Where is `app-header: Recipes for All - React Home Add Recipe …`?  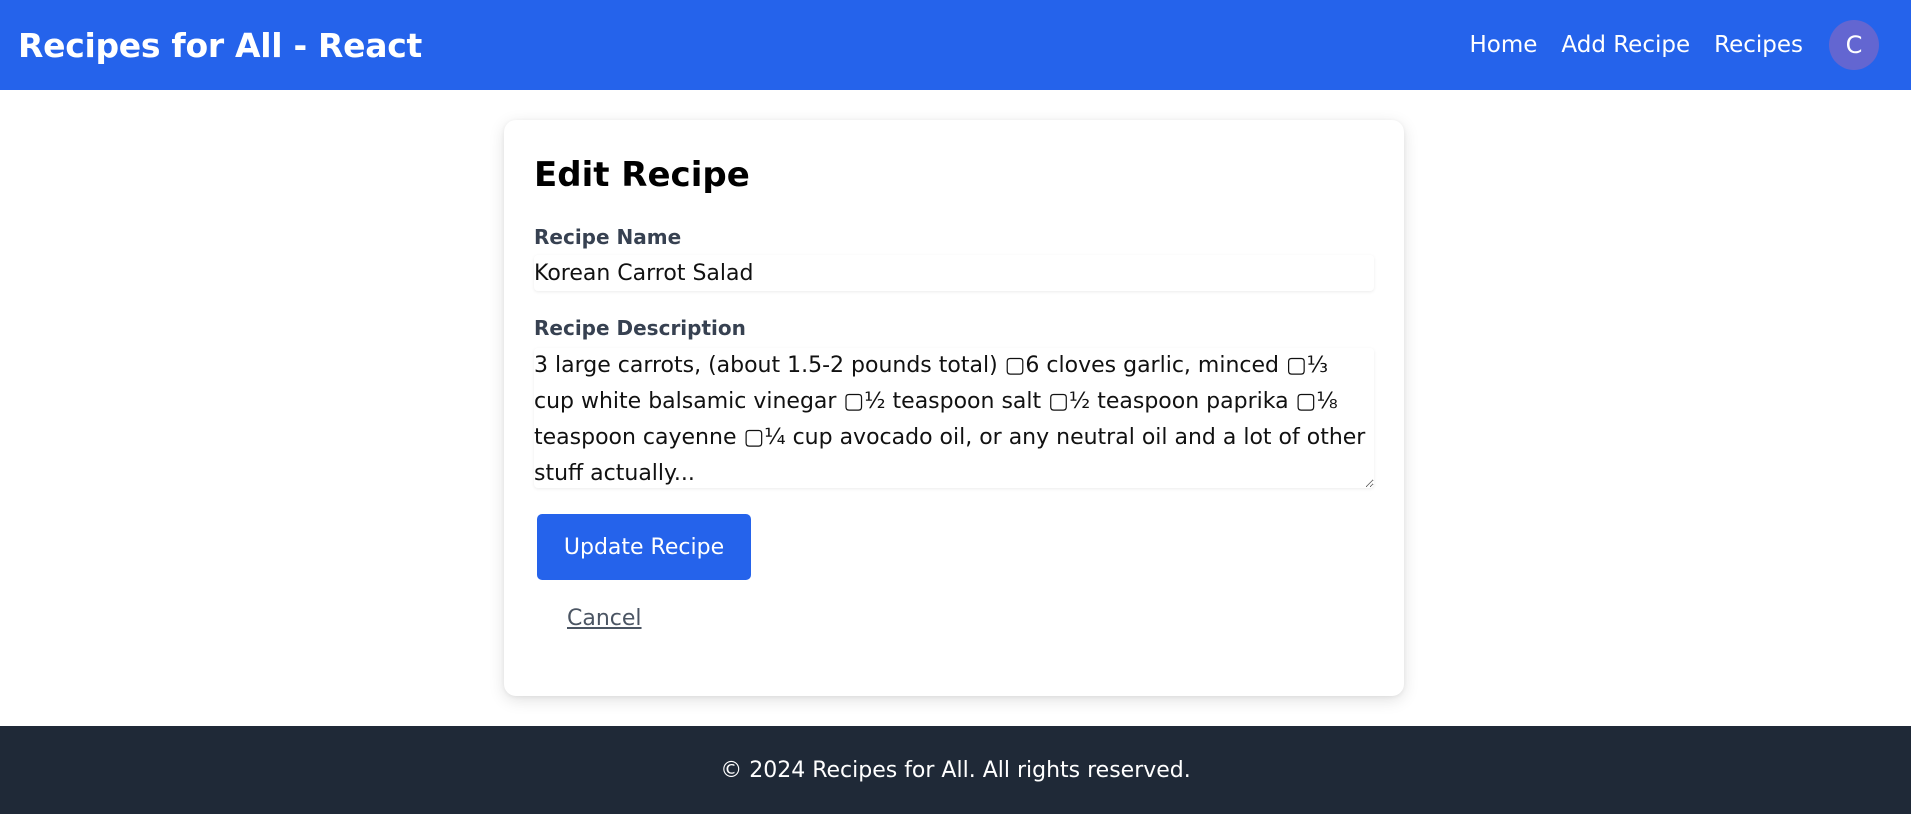
app-header: Recipes for All - React Home Add Recipe … is located at coordinates (955, 45).